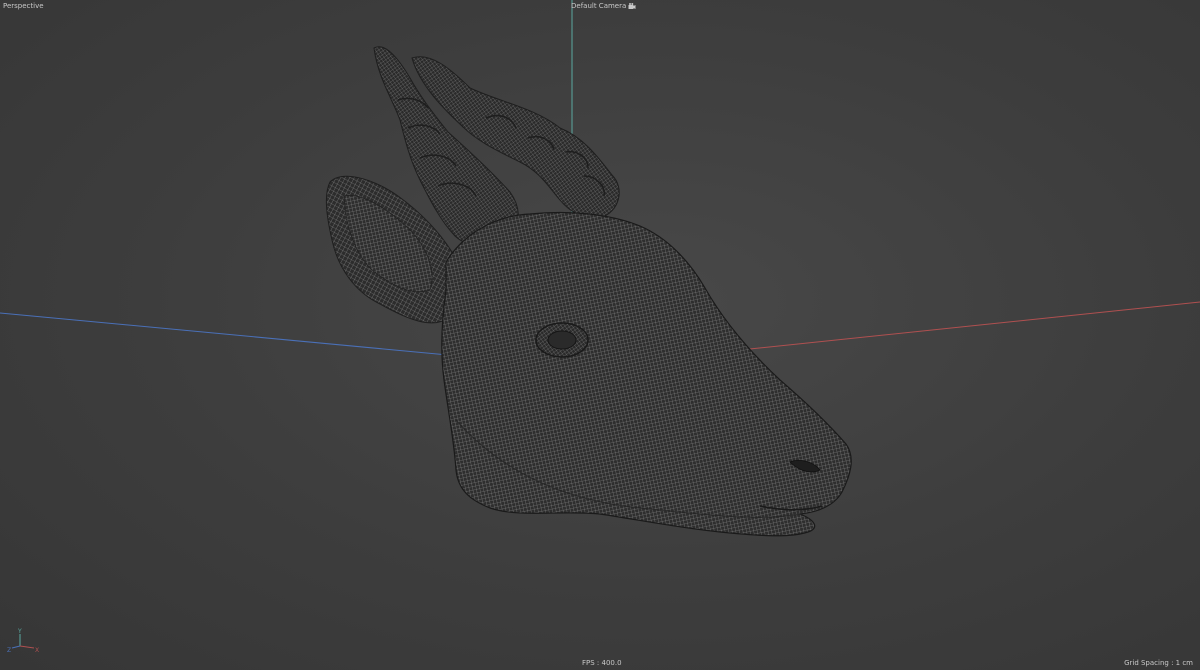  I want to click on camera-name-label: Default Camera, so click(599, 6).